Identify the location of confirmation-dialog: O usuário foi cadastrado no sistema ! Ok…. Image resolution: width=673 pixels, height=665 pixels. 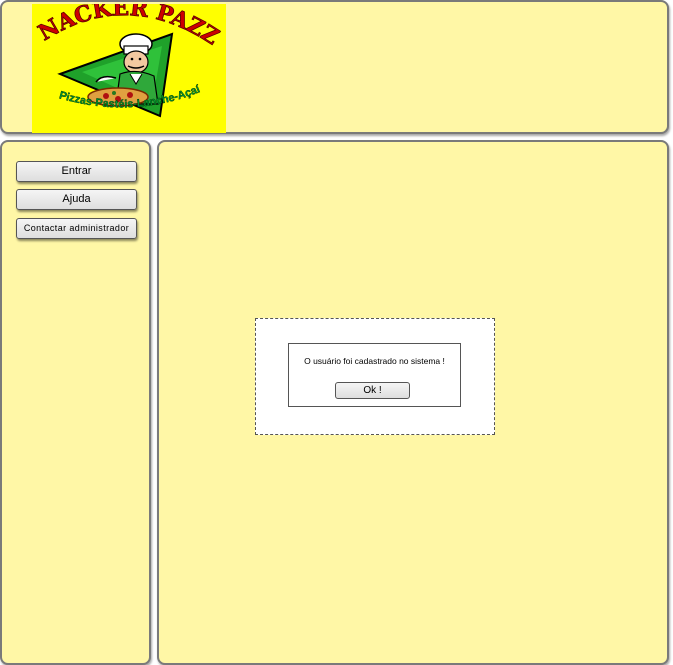
(374, 375).